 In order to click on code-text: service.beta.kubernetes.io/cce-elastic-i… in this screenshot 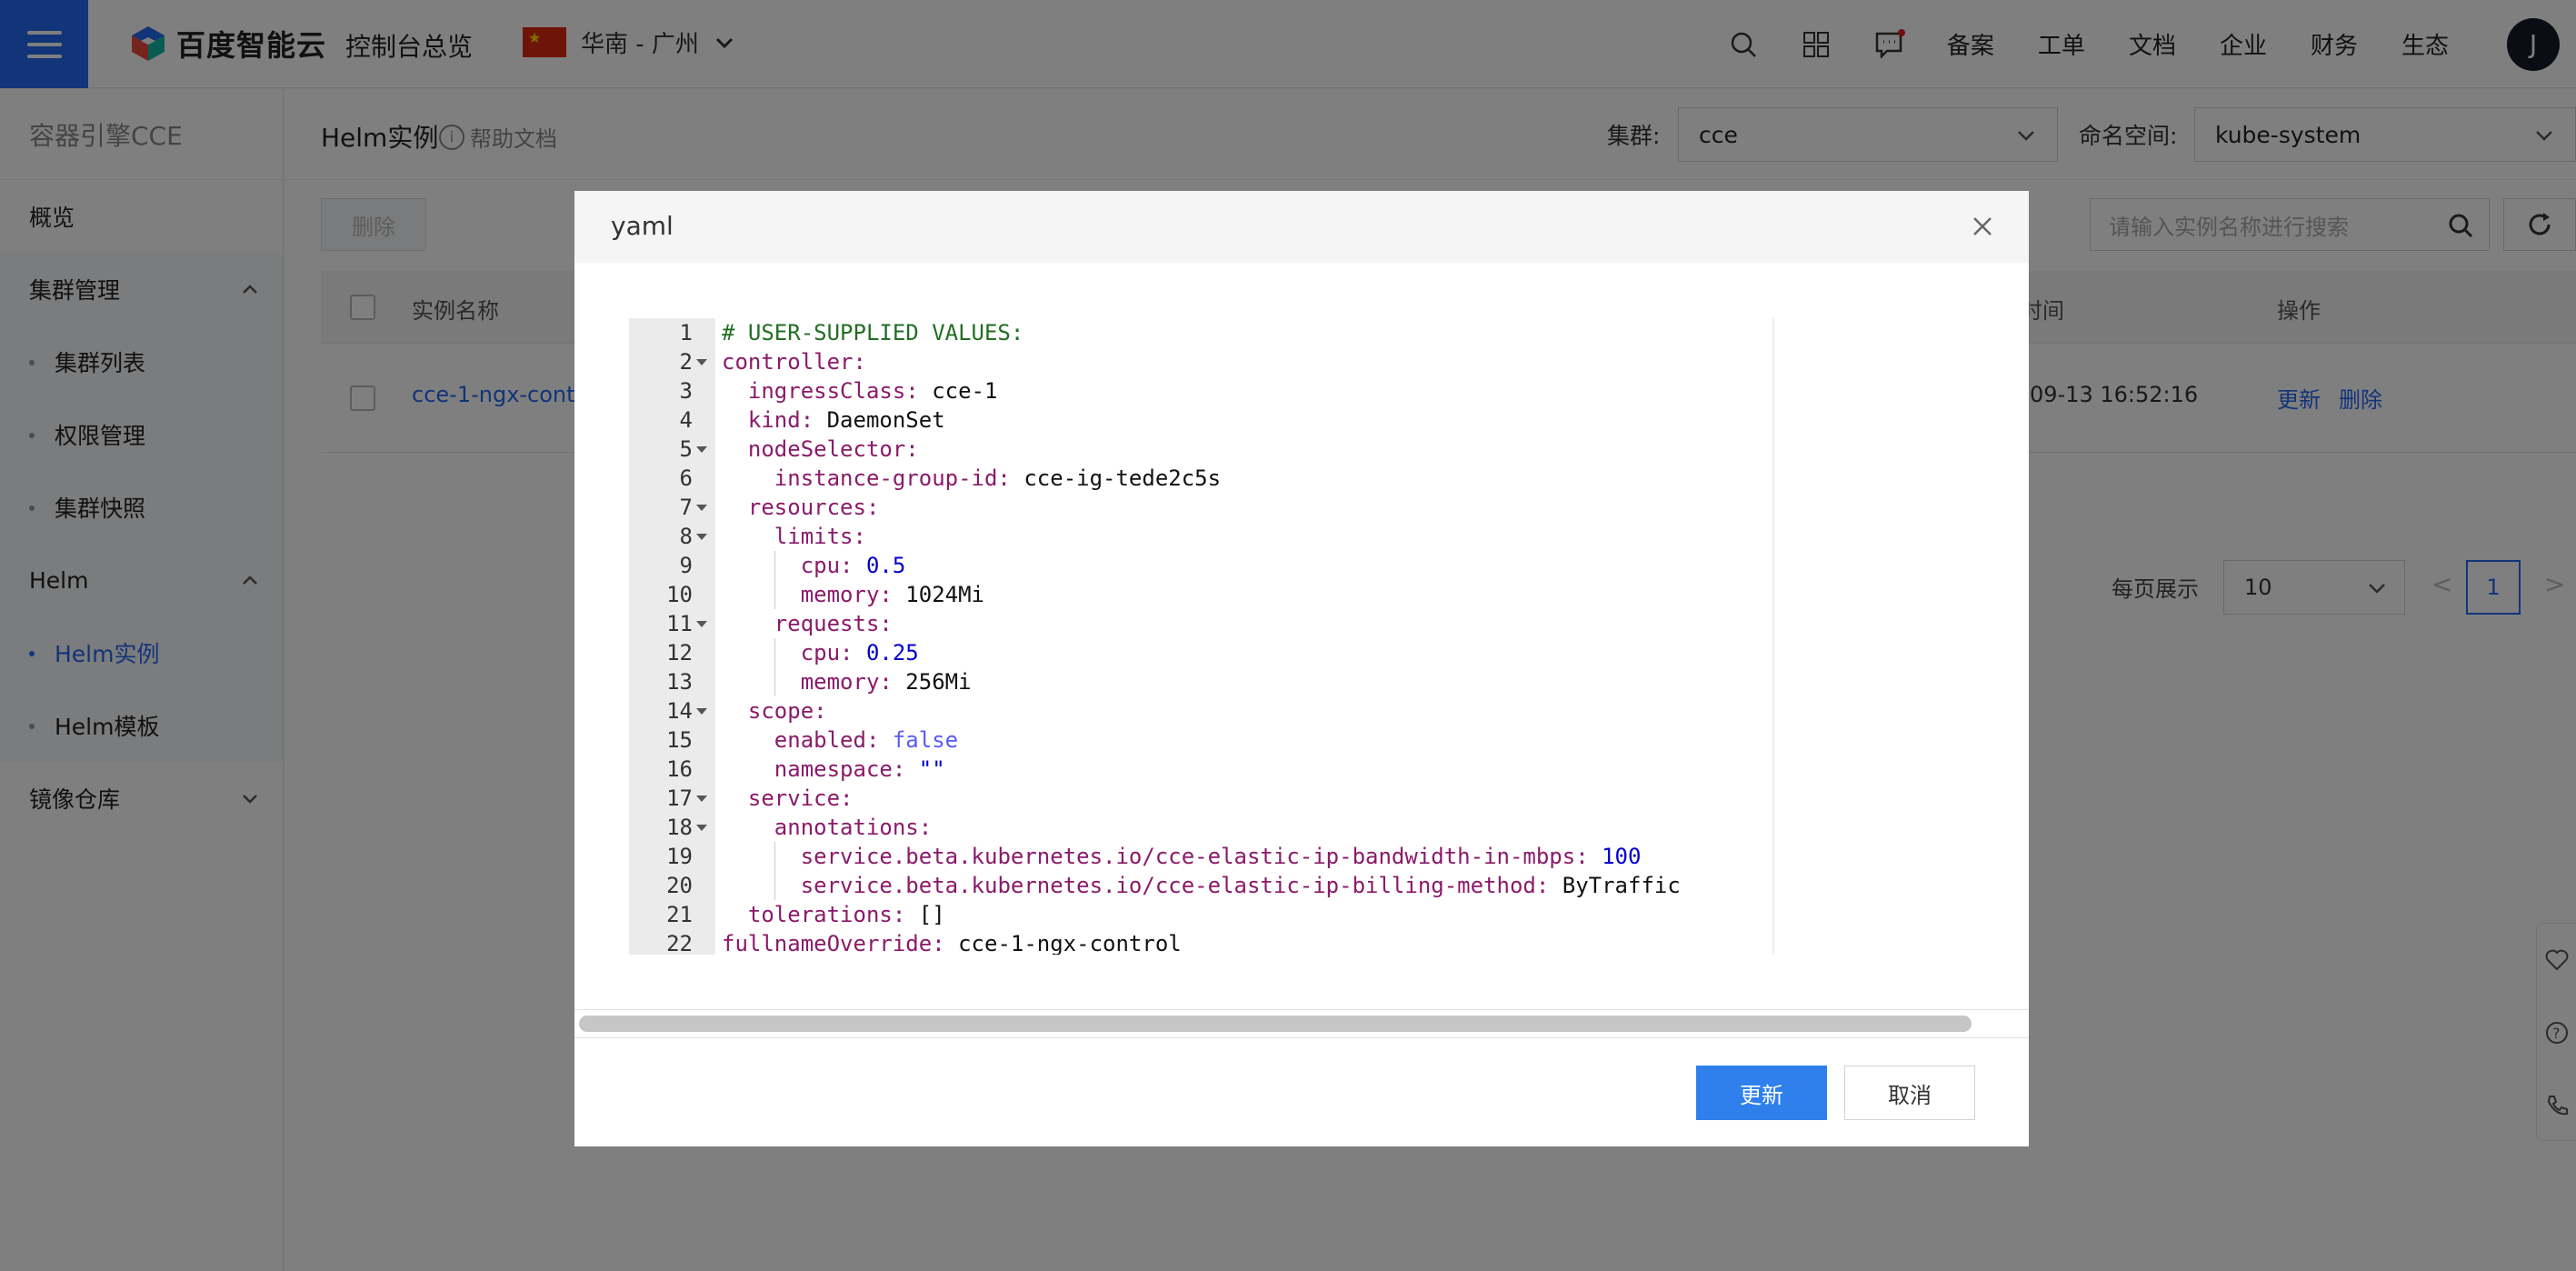, I will do `click(1201, 885)`.